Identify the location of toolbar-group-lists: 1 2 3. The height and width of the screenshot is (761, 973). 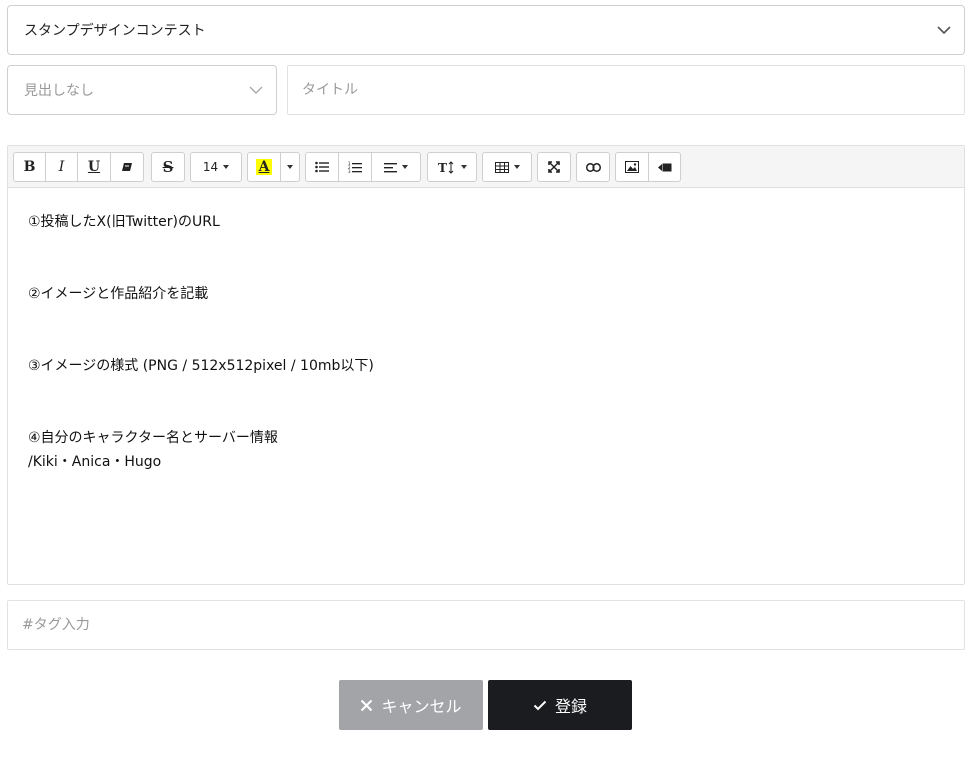
(363, 167).